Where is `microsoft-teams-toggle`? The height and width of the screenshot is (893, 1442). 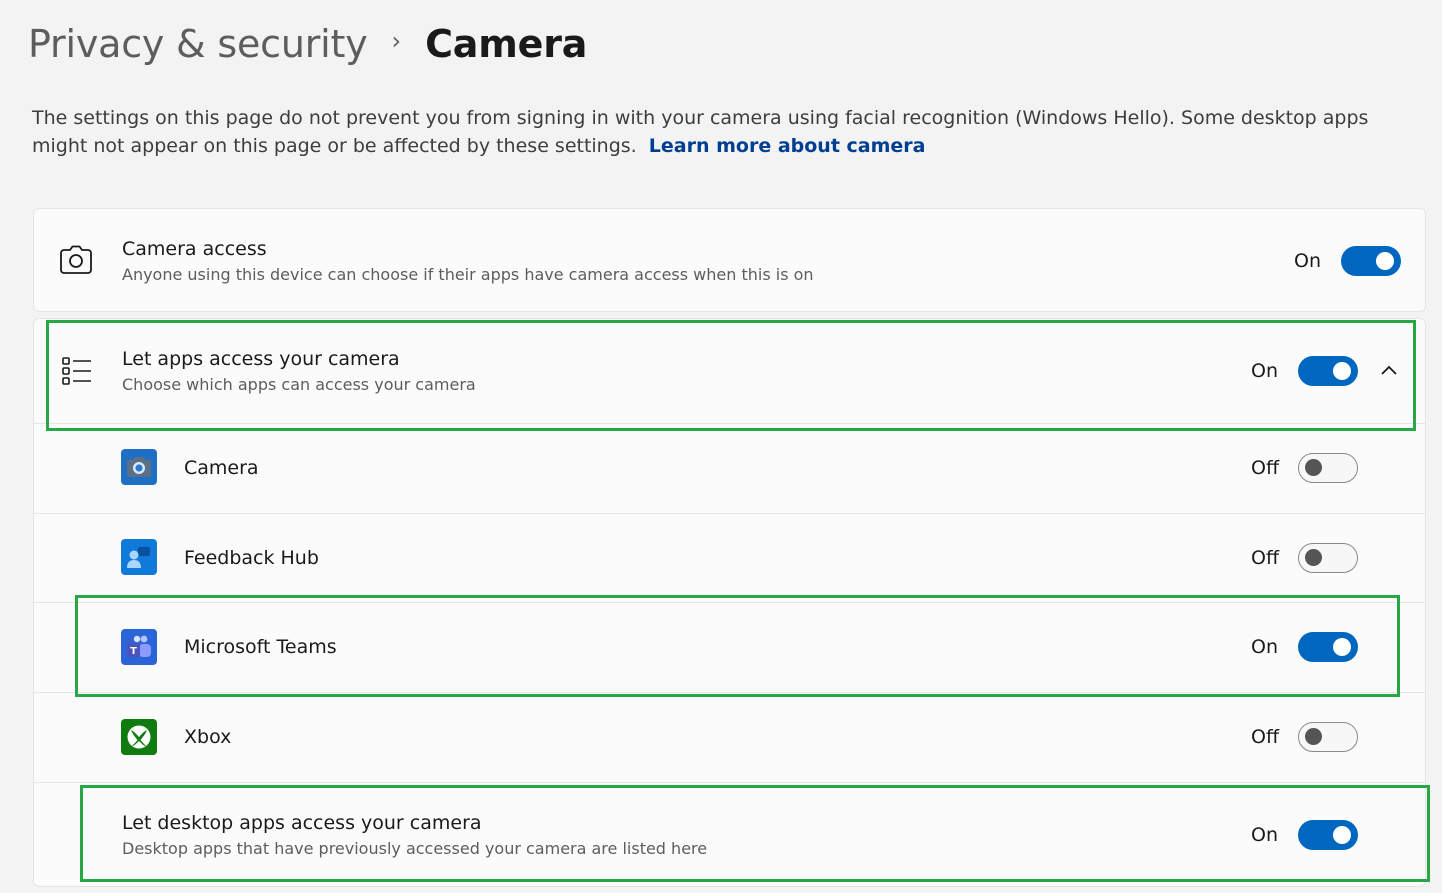 microsoft-teams-toggle is located at coordinates (1328, 647).